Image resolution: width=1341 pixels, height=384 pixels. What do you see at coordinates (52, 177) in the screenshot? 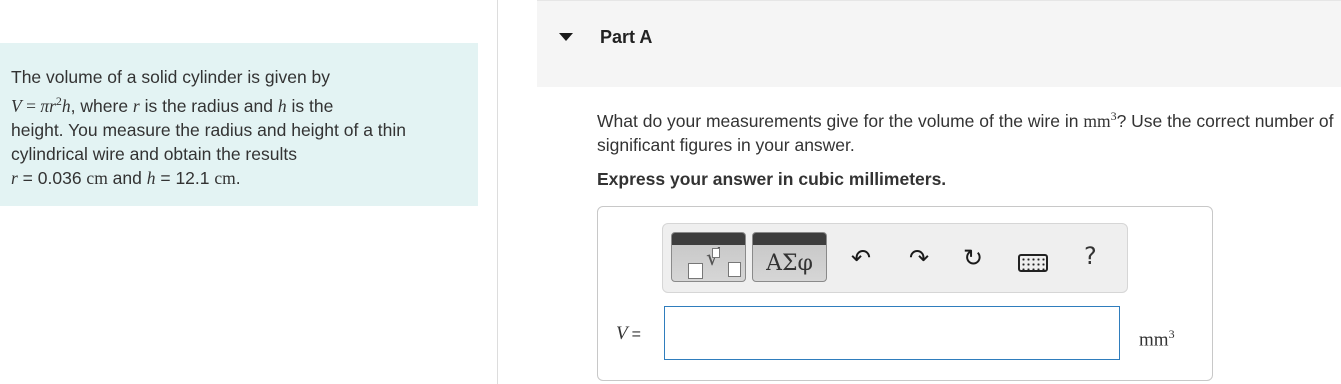
I see `result-r-value: = 0.036` at bounding box center [52, 177].